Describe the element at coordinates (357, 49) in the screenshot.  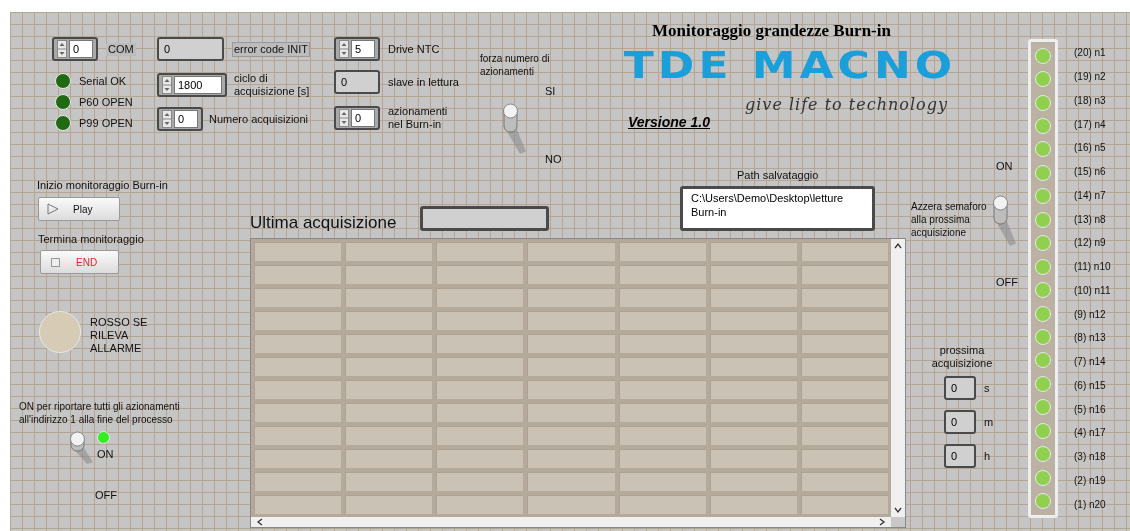
I see `numeric-field: 5` at that location.